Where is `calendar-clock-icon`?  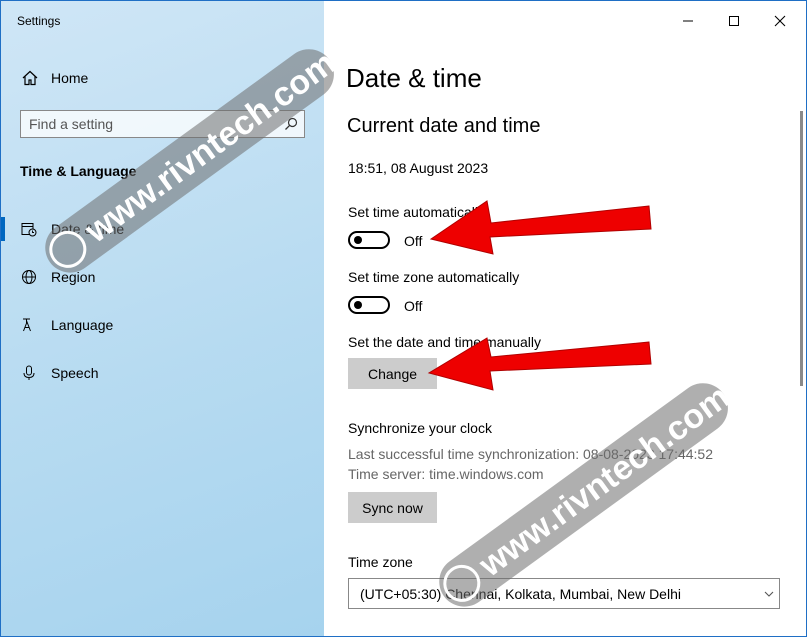 calendar-clock-icon is located at coordinates (29, 230).